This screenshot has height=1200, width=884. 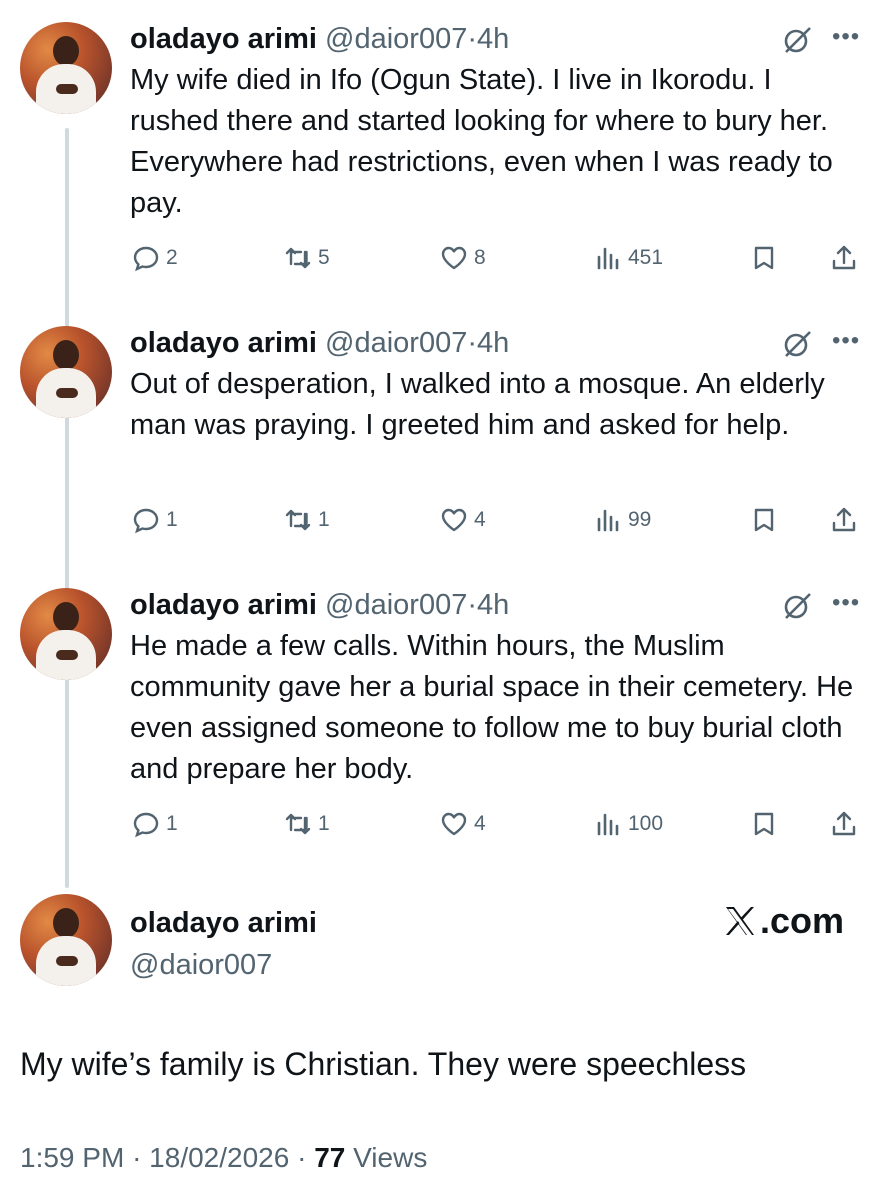 I want to click on views-count: 451, so click(x=646, y=257).